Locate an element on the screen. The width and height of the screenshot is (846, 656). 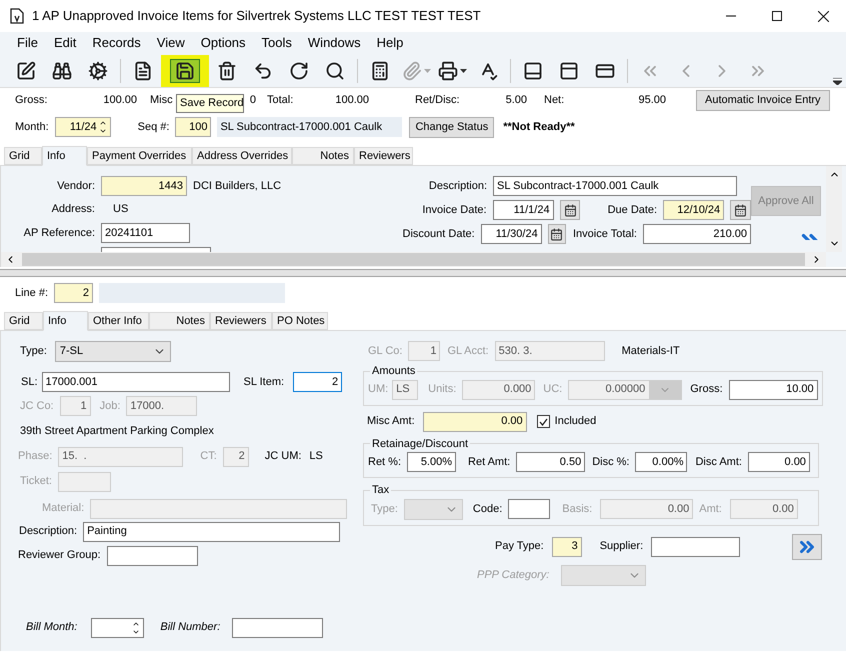
menu-item: View is located at coordinates (170, 43).